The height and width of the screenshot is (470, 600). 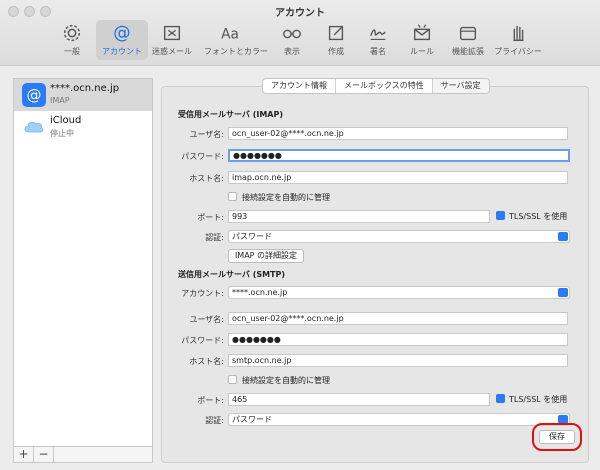 What do you see at coordinates (122, 51) in the screenshot?
I see `toolbar-accounts-label: アカウント` at bounding box center [122, 51].